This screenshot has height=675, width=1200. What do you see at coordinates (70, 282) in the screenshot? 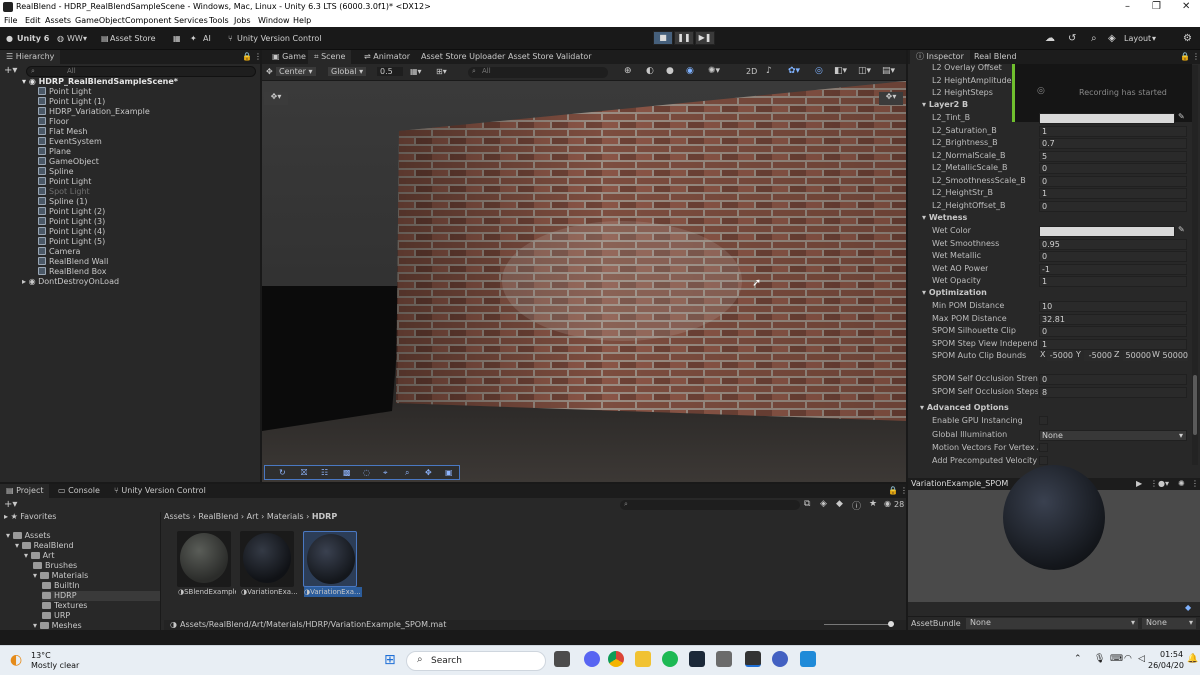
I see `dont-destroy-item: ▸ ◉ DontDestroyOnLoad` at bounding box center [70, 282].